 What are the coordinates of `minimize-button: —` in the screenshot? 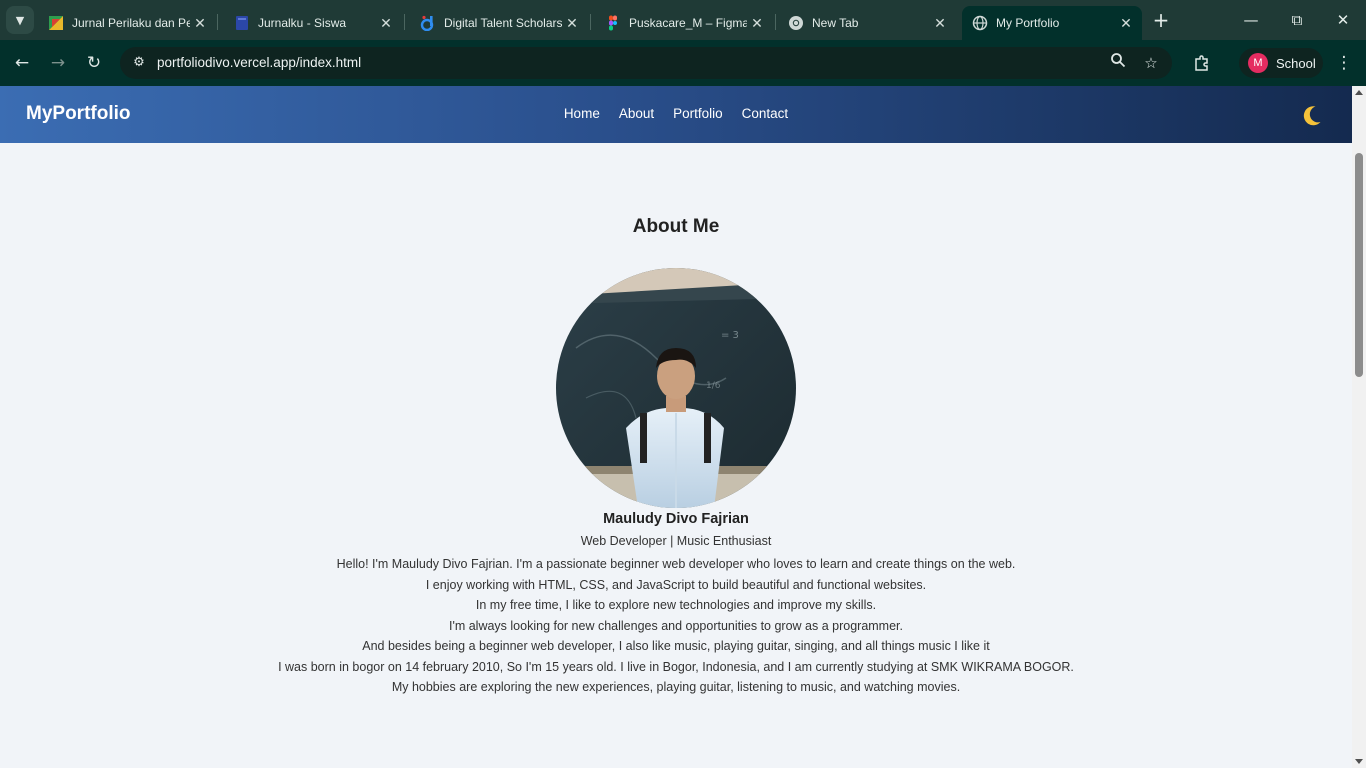 It's located at (1251, 20).